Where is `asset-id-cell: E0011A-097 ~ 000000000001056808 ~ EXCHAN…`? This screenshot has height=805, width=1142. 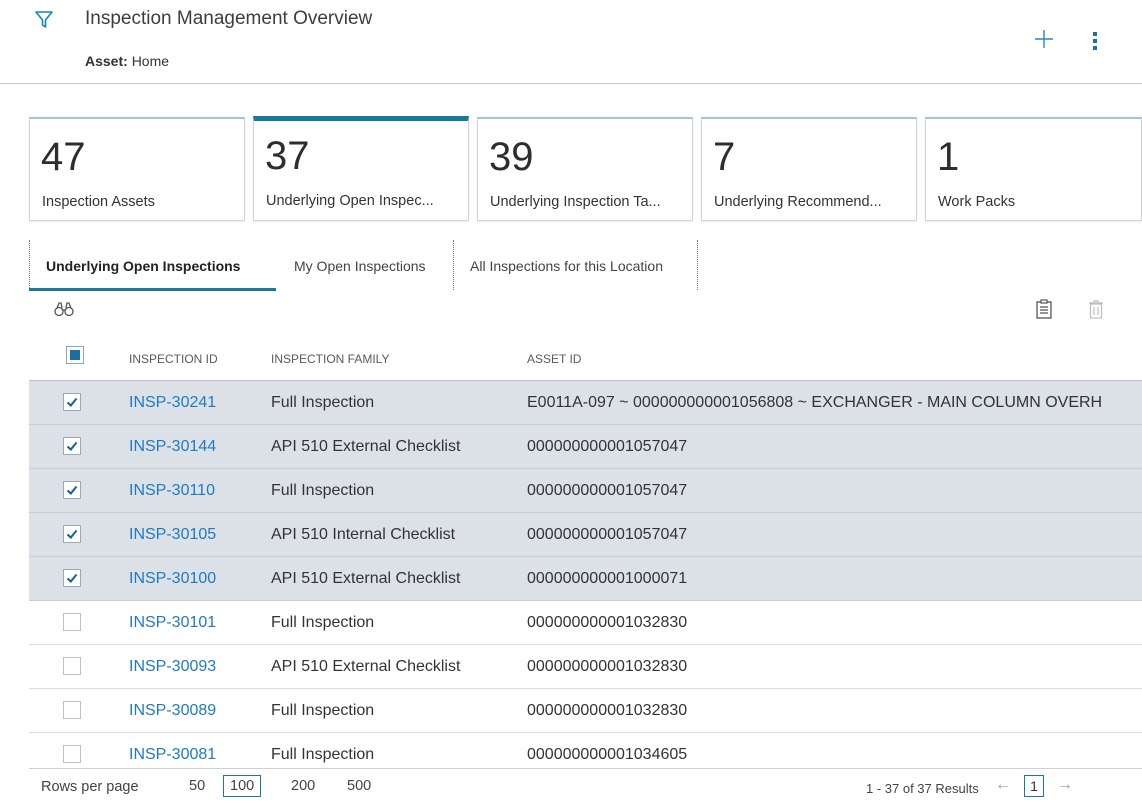
asset-id-cell: E0011A-097 ~ 000000000001056808 ~ EXCHAN… is located at coordinates (815, 402).